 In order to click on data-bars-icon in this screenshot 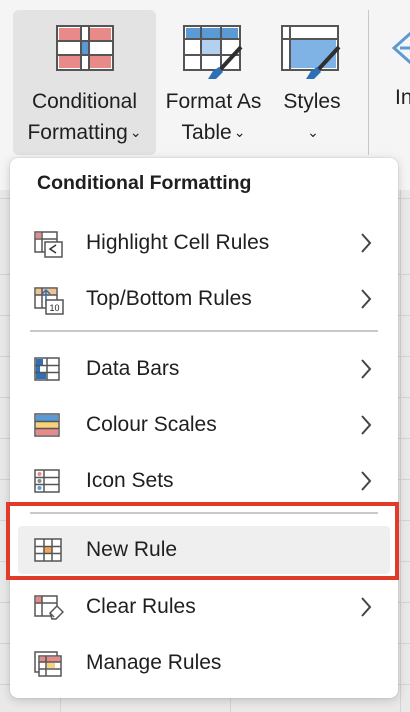, I will do `click(49, 370)`.